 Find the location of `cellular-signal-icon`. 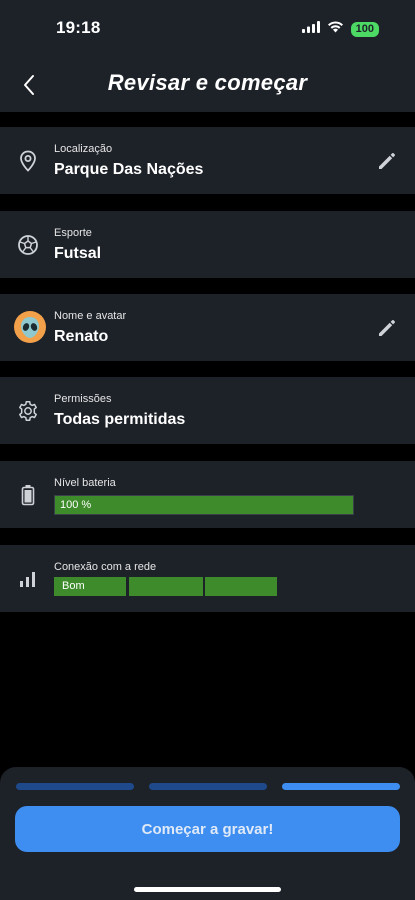

cellular-signal-icon is located at coordinates (310, 29).